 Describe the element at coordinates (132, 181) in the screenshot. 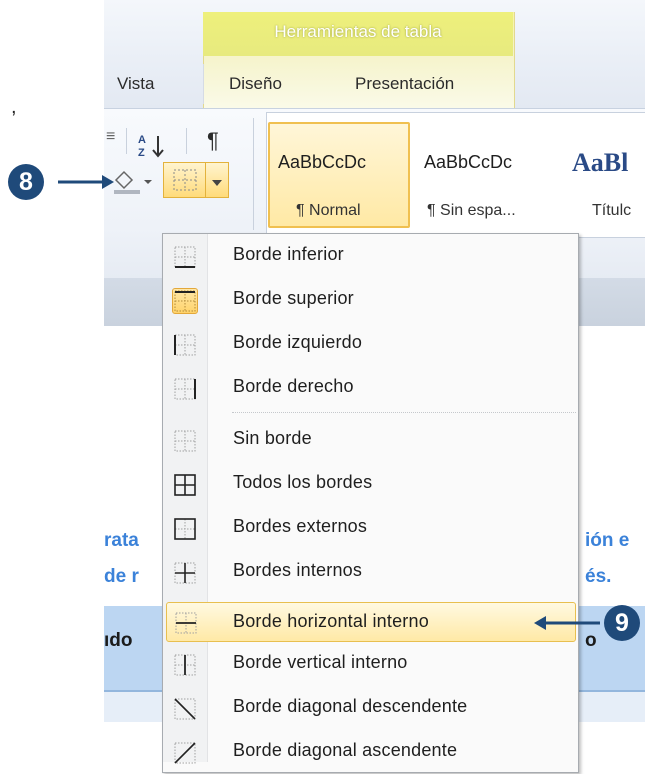

I see `shading-icon` at that location.